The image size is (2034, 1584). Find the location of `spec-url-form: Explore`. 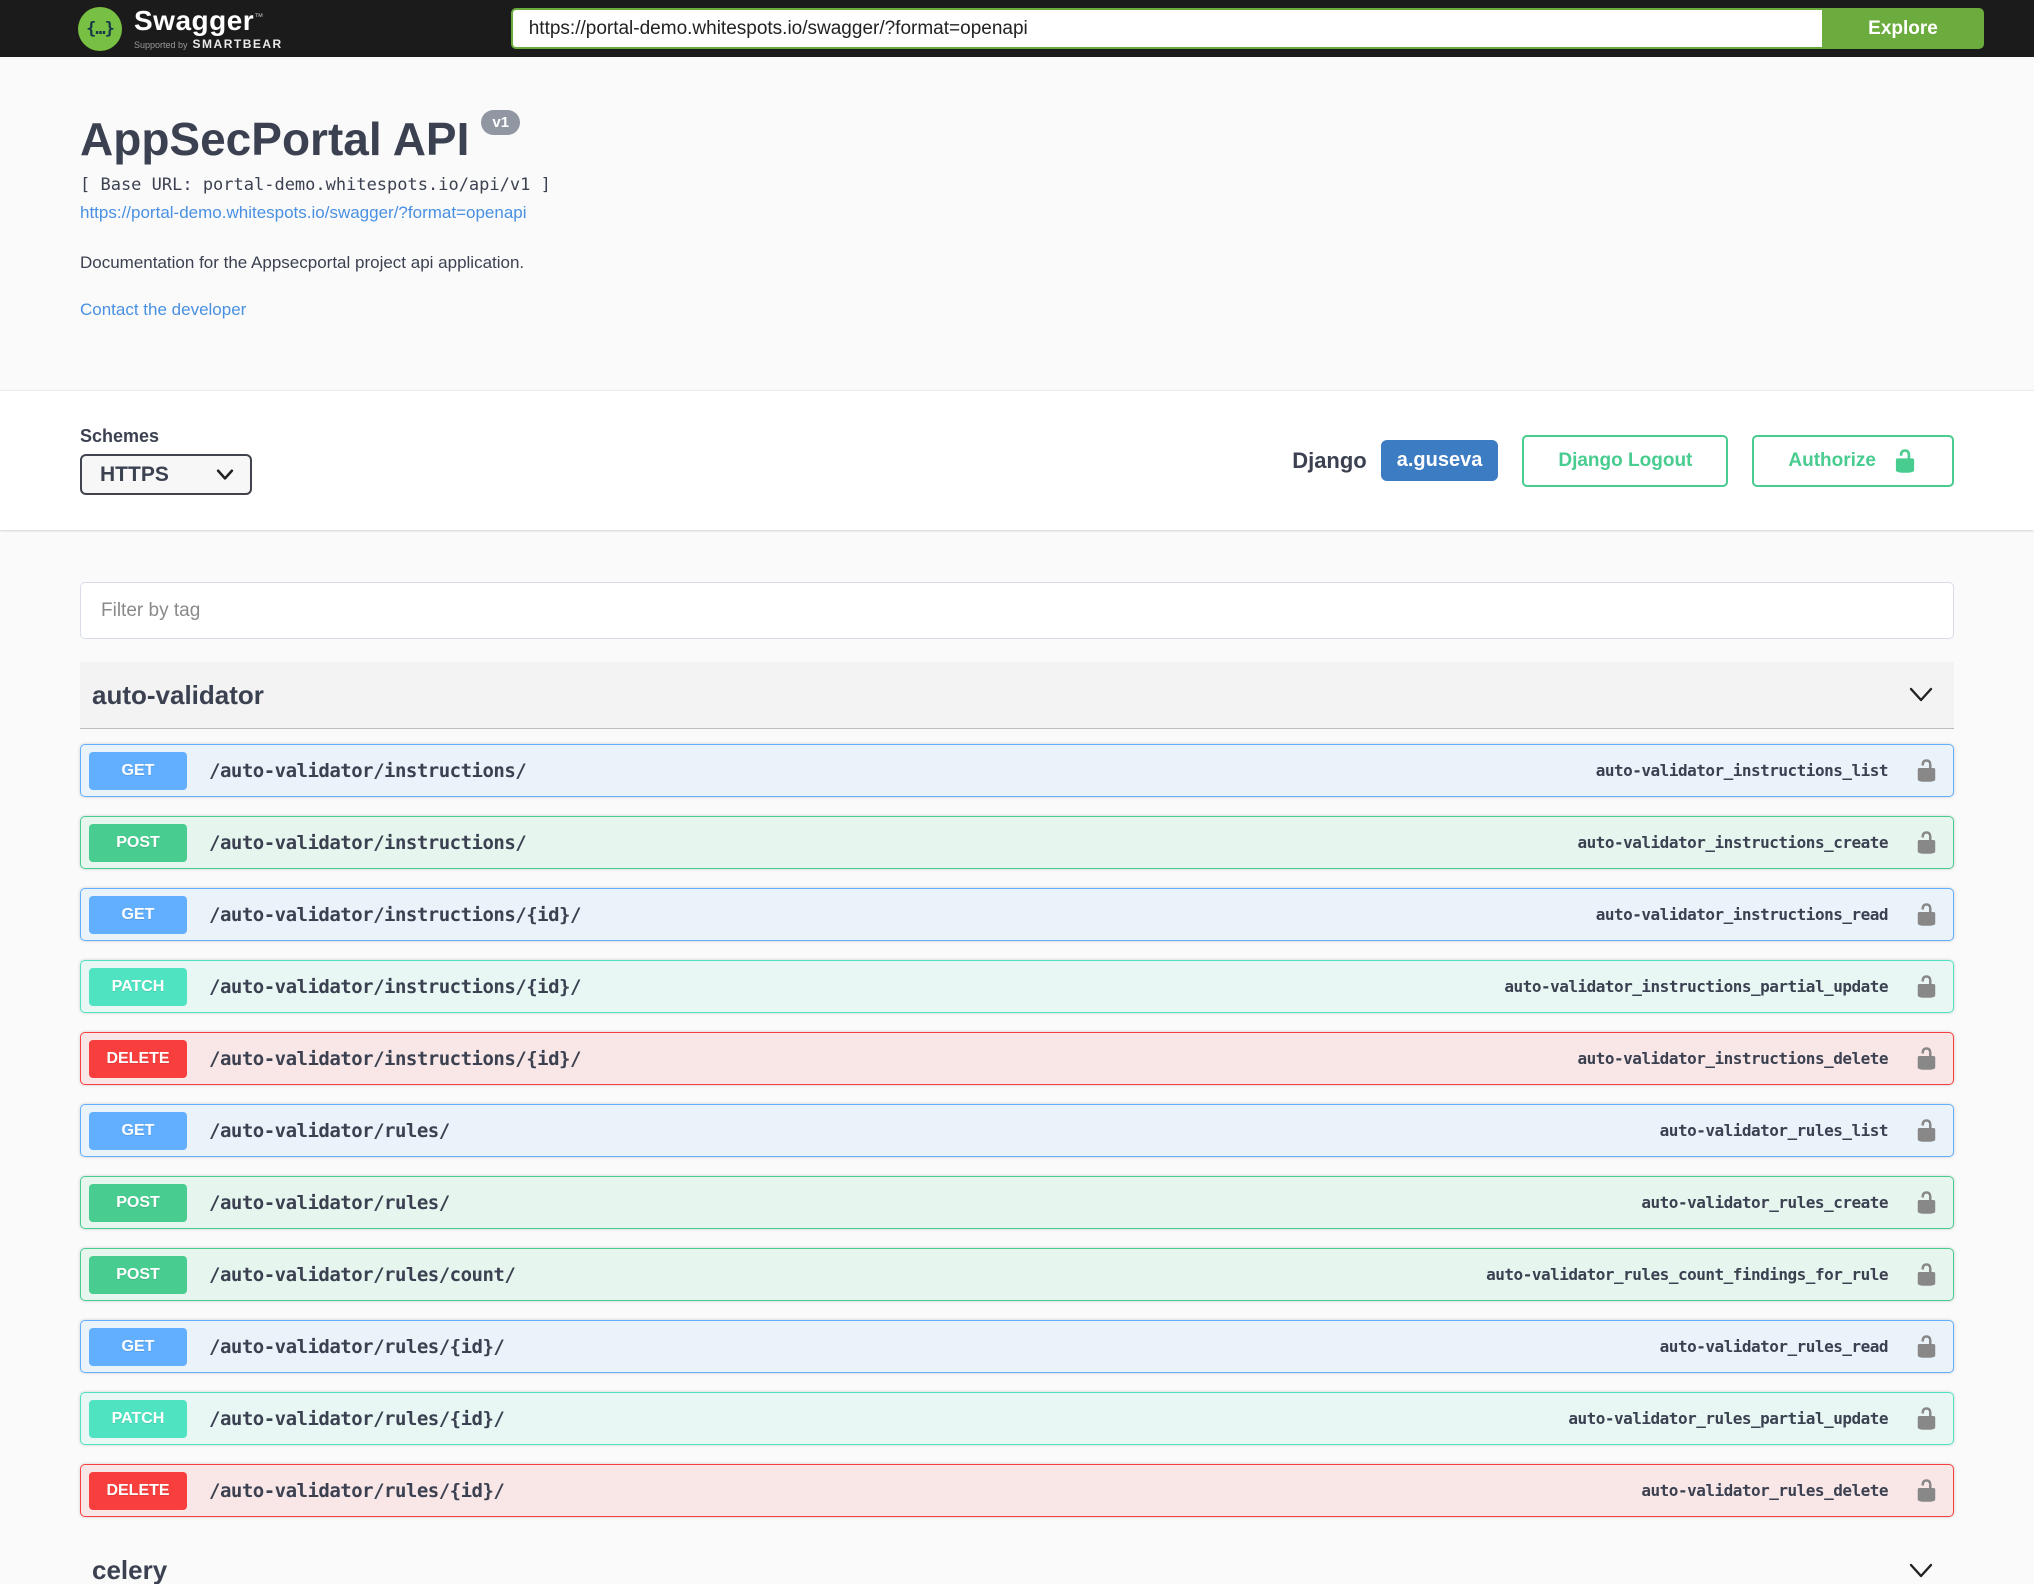

spec-url-form: Explore is located at coordinates (1247, 28).